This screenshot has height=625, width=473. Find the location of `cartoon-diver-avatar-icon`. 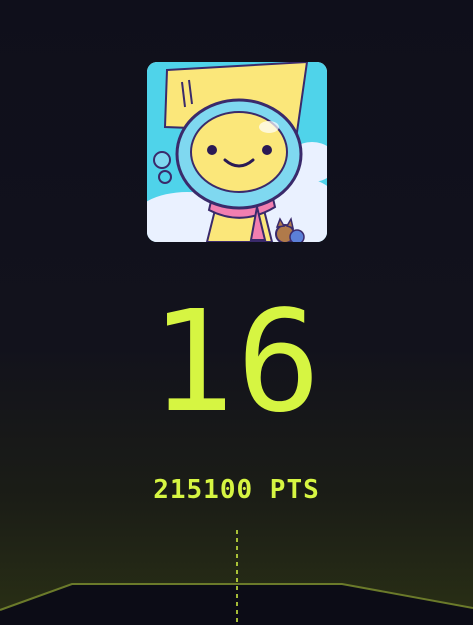

cartoon-diver-avatar-icon is located at coordinates (237, 152).